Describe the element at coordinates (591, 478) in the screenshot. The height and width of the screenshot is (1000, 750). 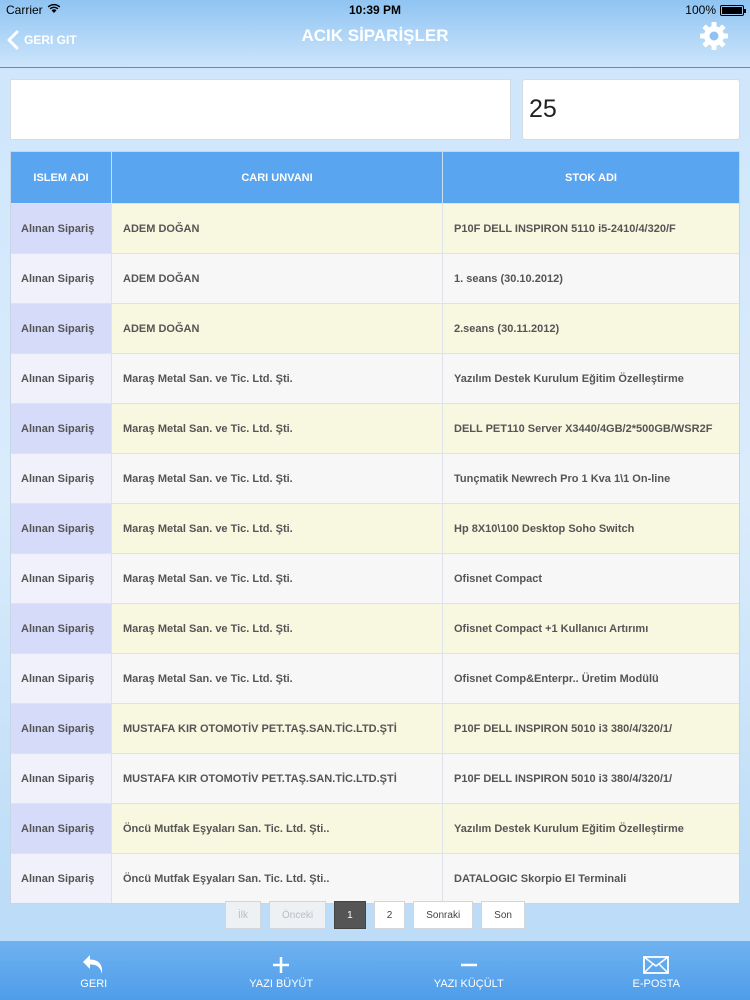
I see `cell-stok-adi: Tunçmatik Newrech Pro 1 Kva 1\1 On-line` at that location.